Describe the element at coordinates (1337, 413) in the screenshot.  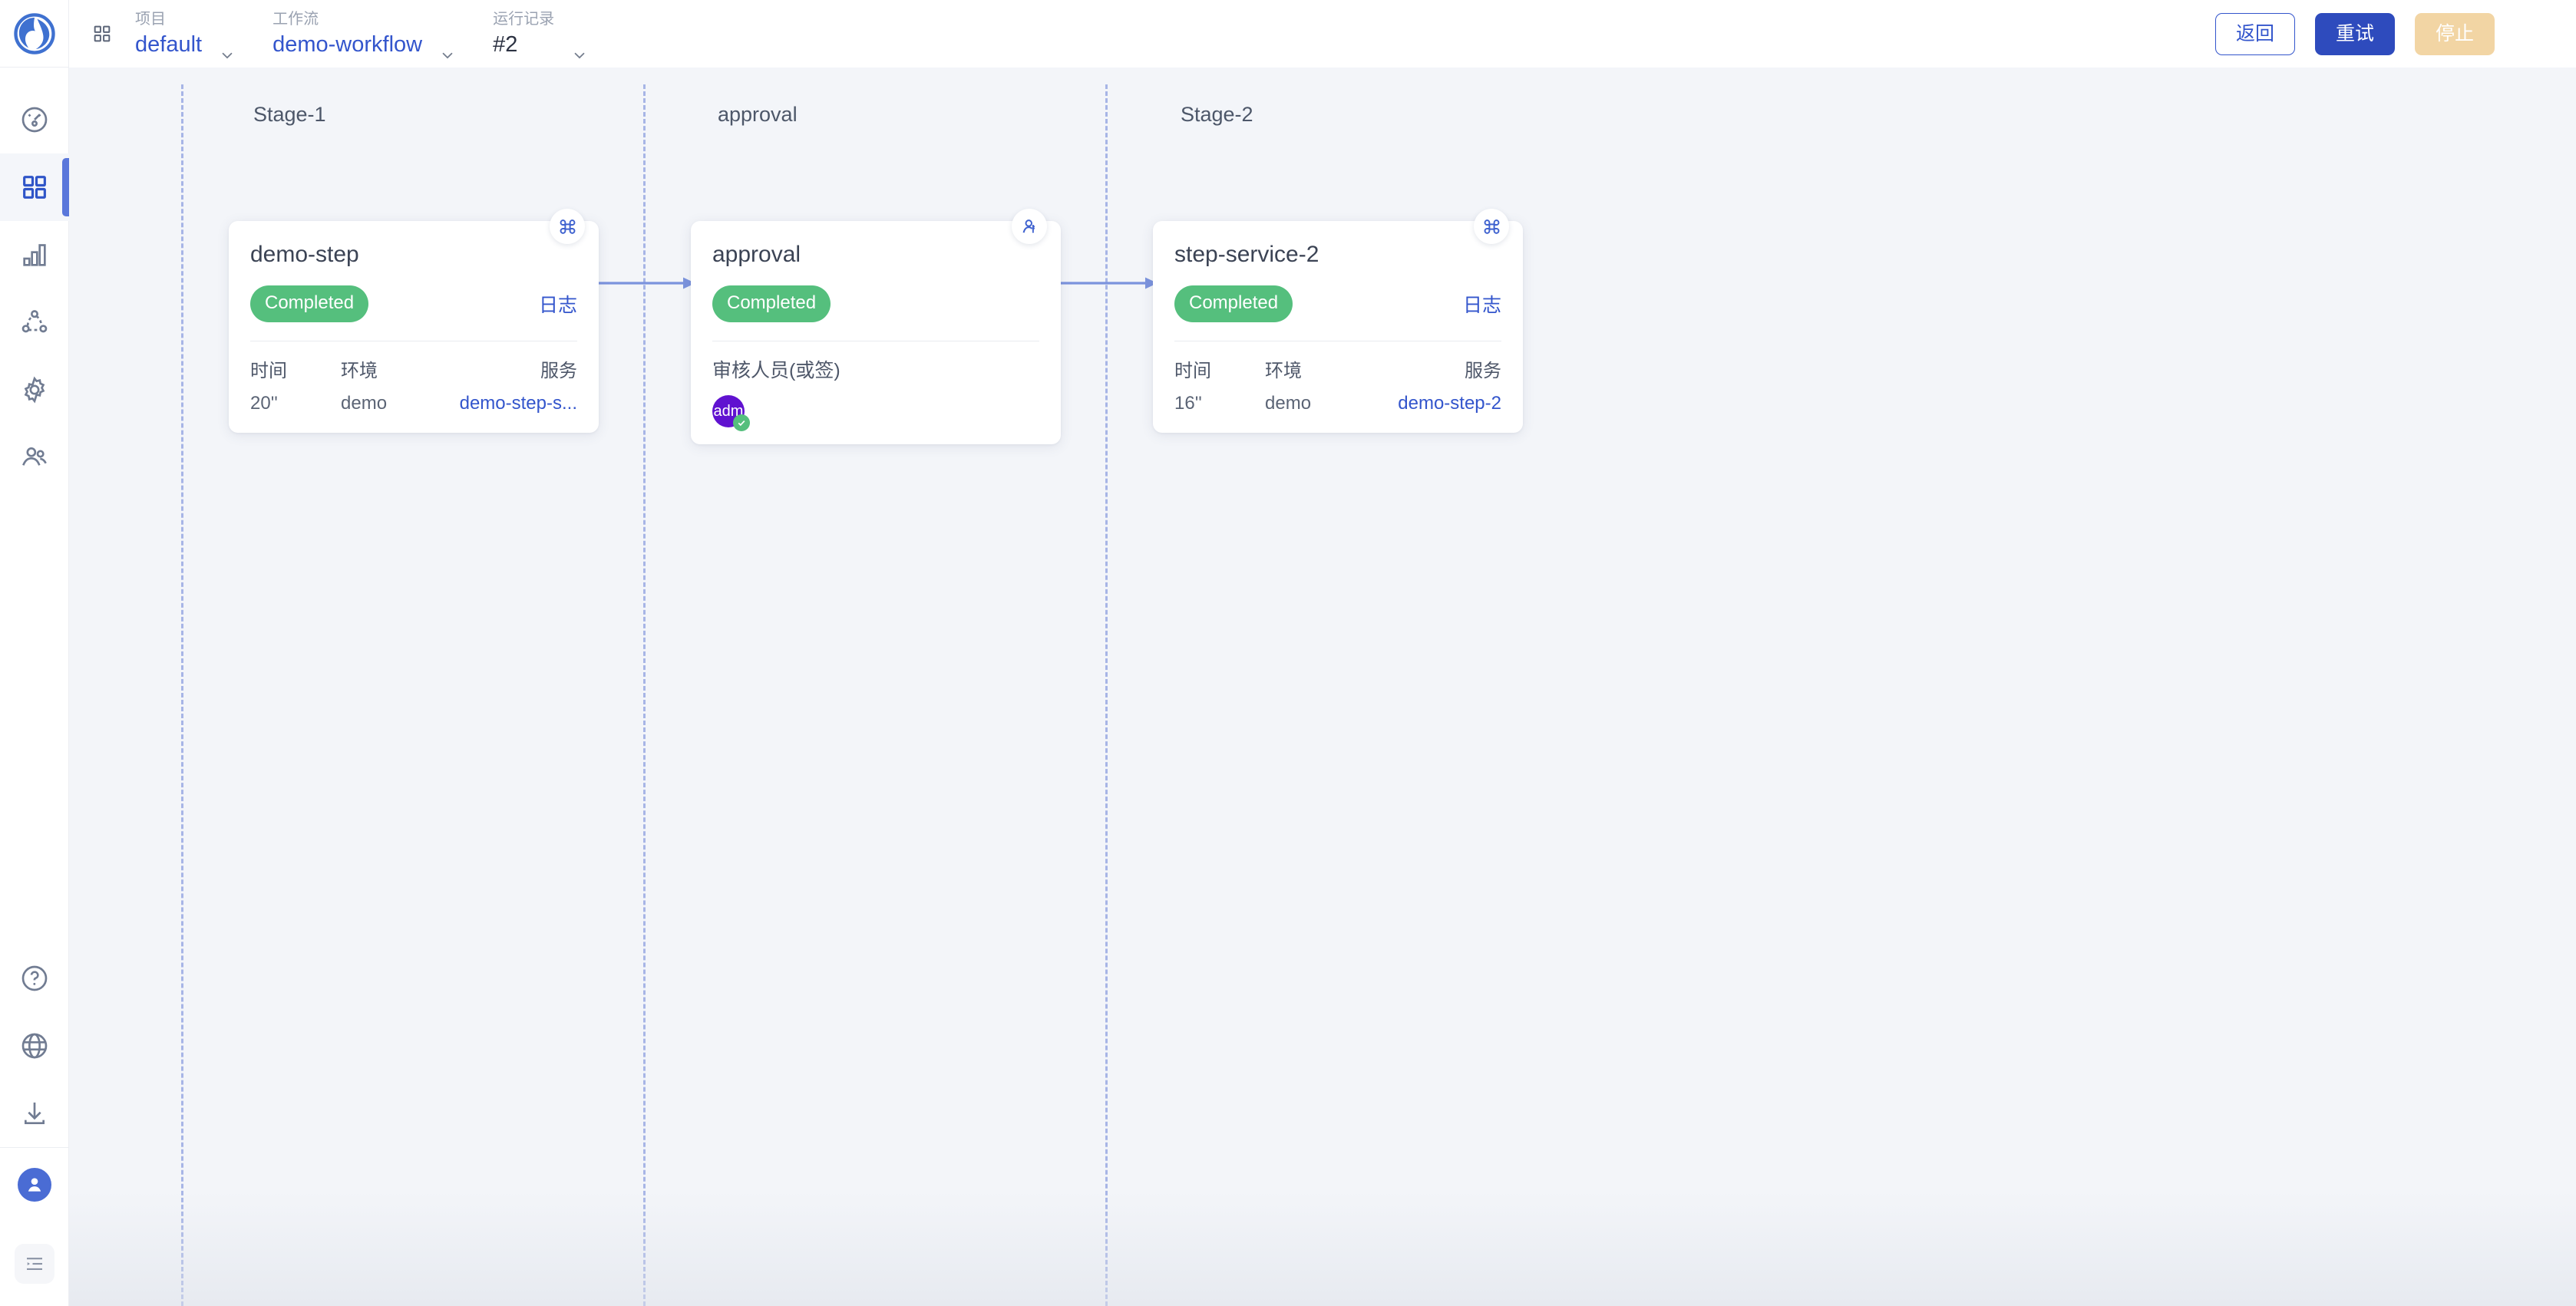
I see `table-row: 16'' demo demo-step-2` at that location.